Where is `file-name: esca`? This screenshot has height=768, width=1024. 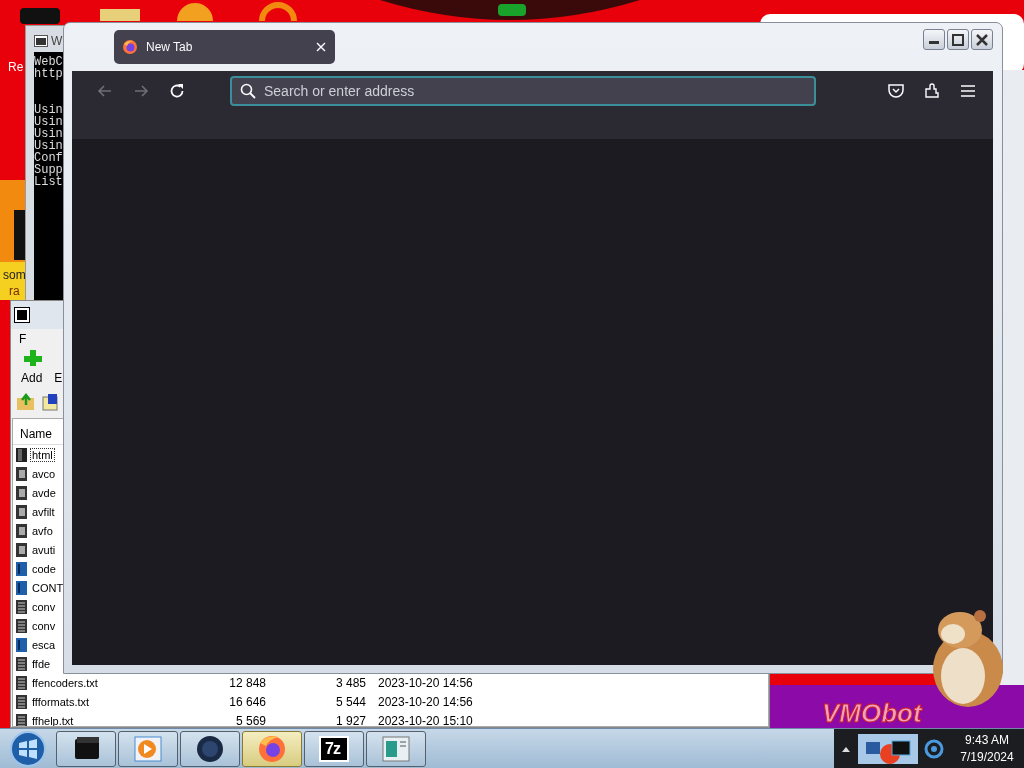
file-name: esca is located at coordinates (44, 644).